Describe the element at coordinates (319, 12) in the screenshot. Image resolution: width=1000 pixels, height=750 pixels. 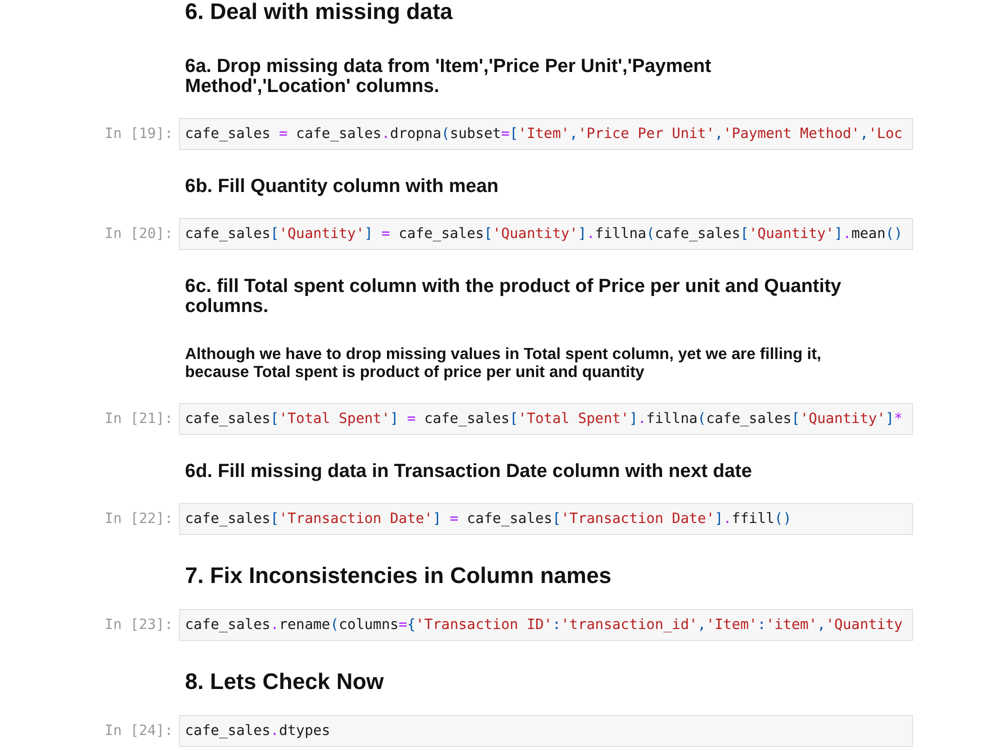
I see `section-heading: 6. Deal with missing data` at that location.